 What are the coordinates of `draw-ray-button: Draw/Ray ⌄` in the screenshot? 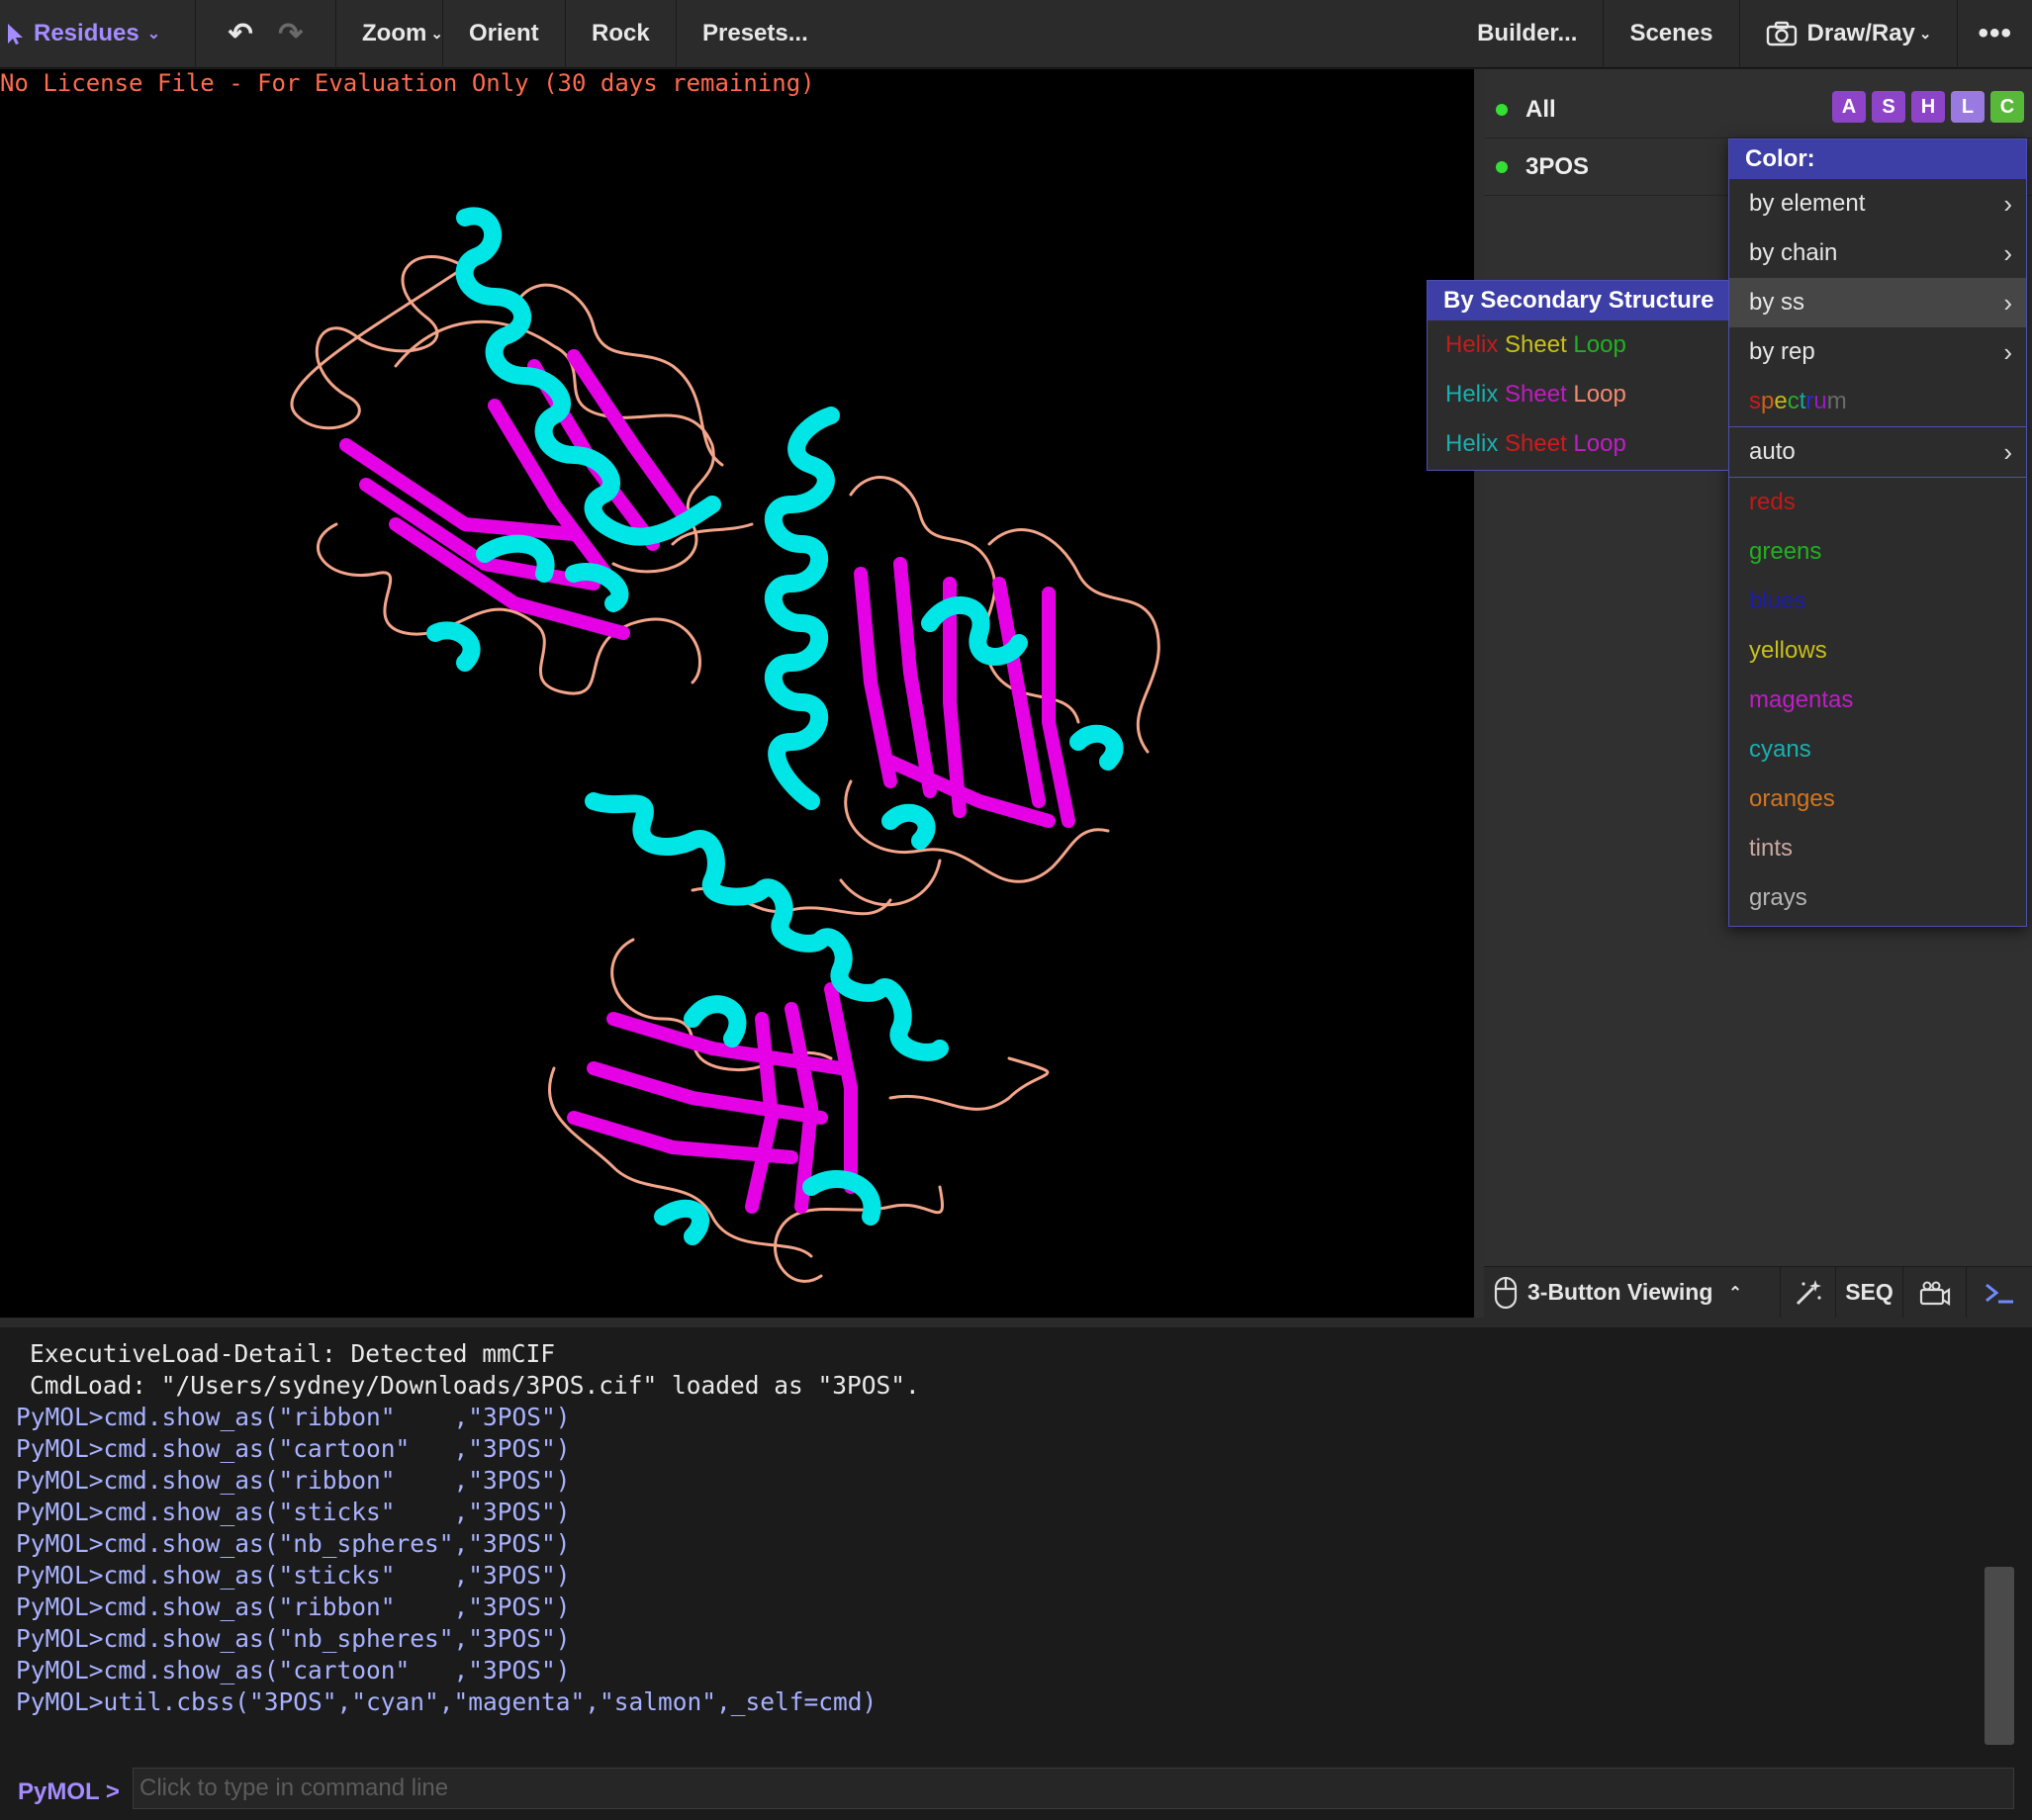 It's located at (1849, 34).